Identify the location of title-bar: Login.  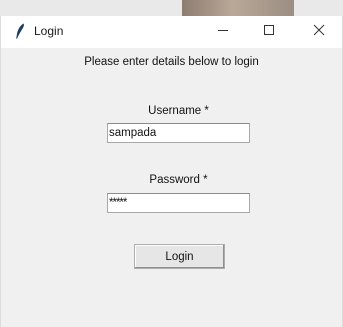
(171, 32).